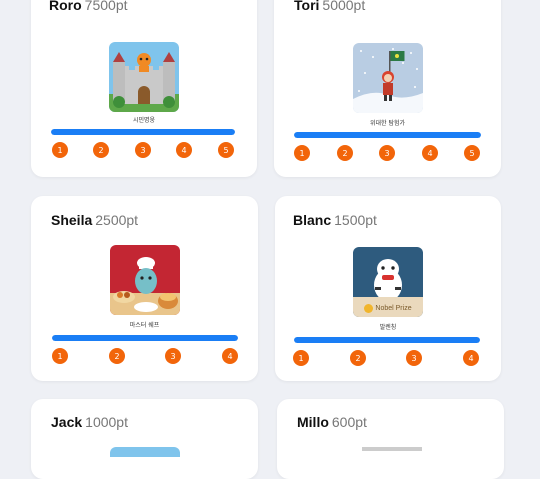  I want to click on explorer-badge-icon, so click(387, 78).